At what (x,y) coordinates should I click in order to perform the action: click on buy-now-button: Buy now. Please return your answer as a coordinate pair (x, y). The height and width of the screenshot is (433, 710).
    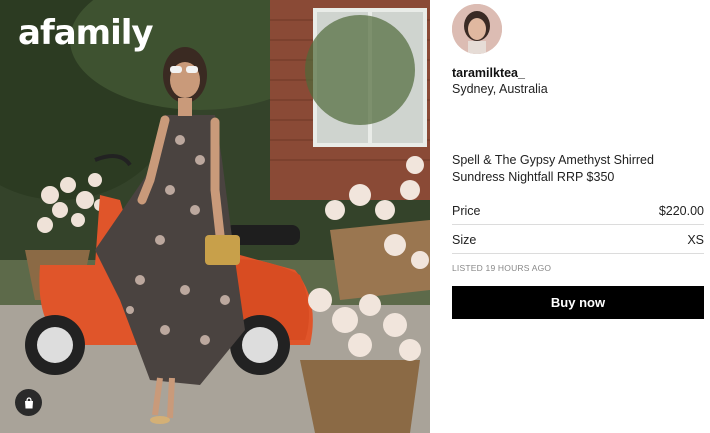
    Looking at the image, I should click on (578, 302).